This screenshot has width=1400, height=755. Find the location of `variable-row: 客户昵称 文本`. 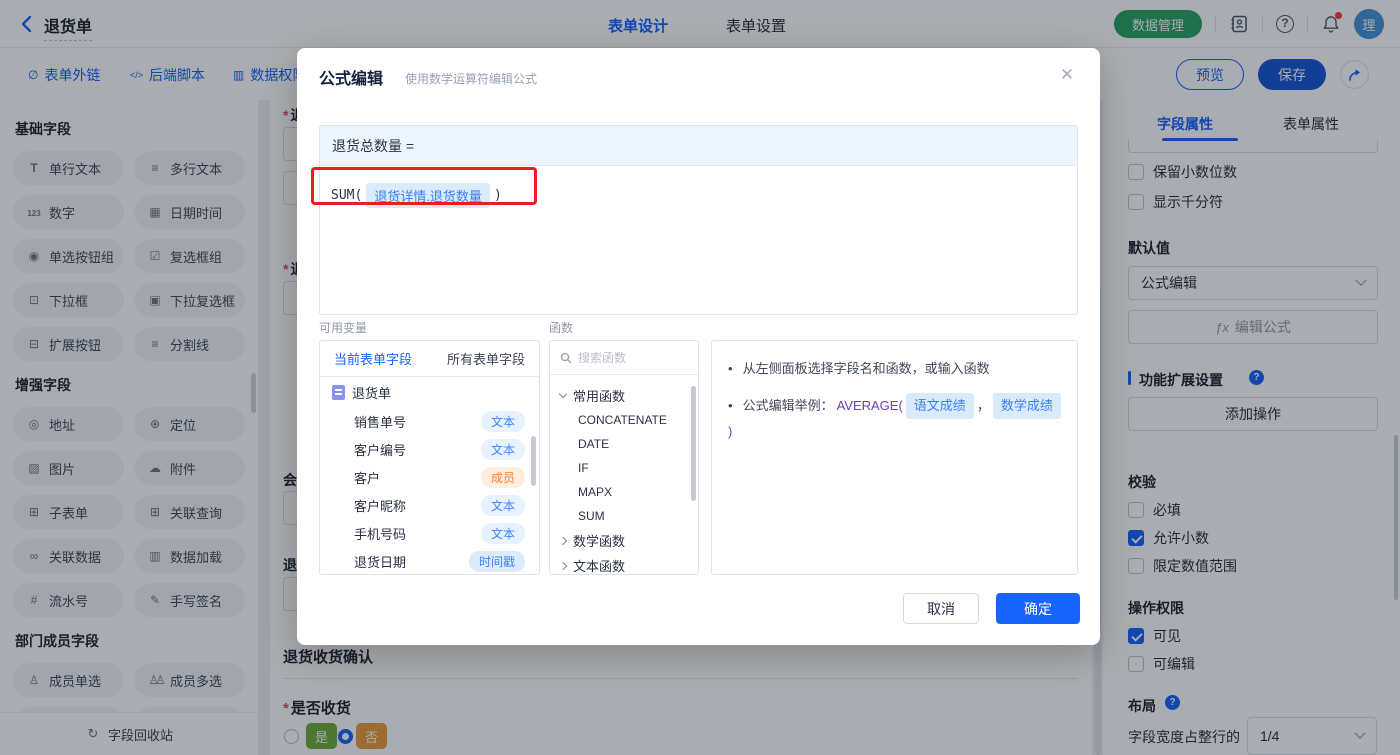

variable-row: 客户昵称 文本 is located at coordinates (429, 505).